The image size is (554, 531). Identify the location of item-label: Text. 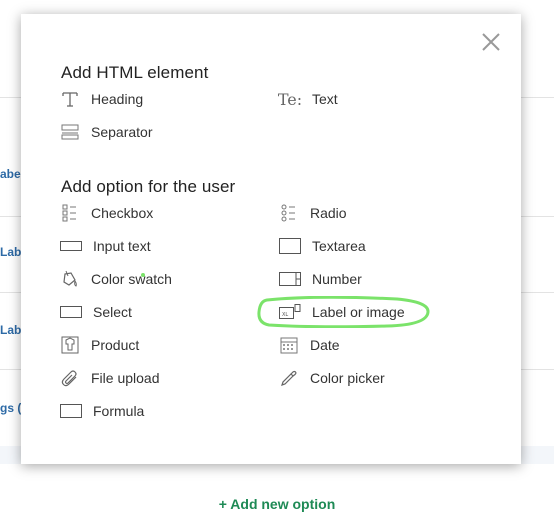
(325, 99).